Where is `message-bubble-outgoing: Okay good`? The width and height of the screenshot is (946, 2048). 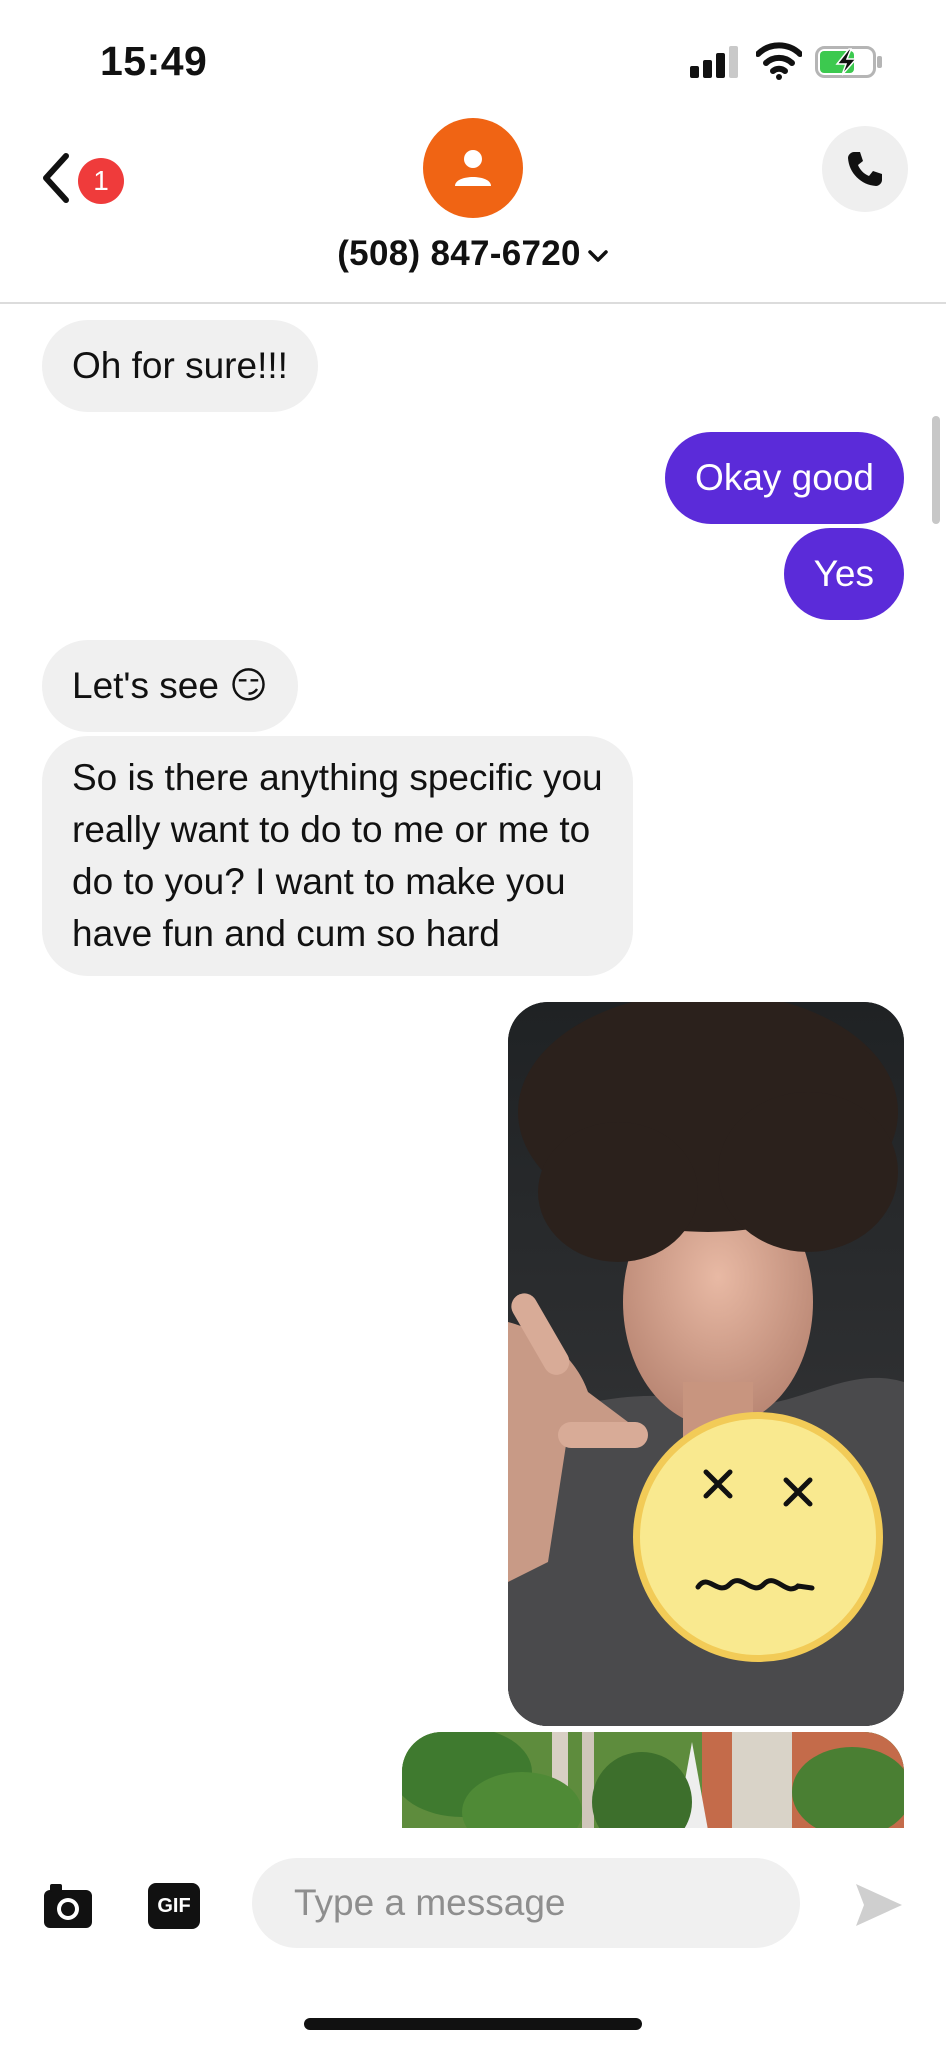 message-bubble-outgoing: Okay good is located at coordinates (784, 478).